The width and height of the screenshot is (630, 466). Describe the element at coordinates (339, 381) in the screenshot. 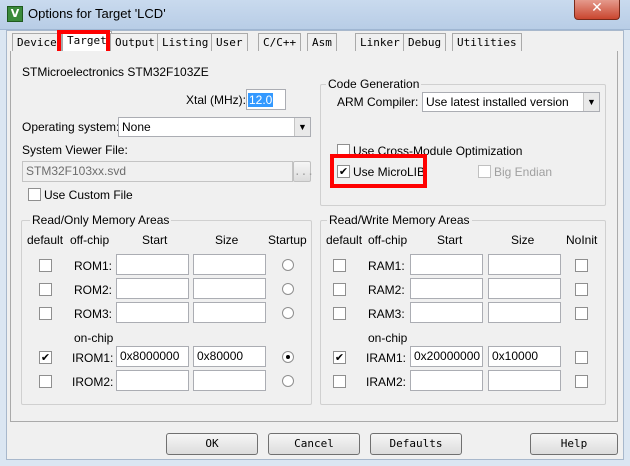

I see `iram2-default-checkbox` at that location.